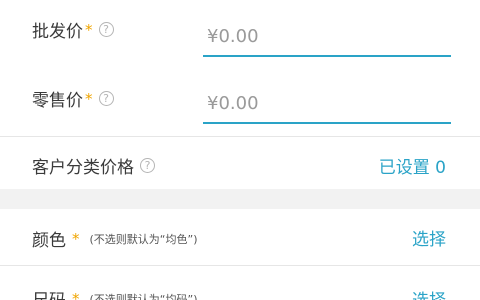  I want to click on color-label-group: 颜色 * (不选则默认为“均色”), so click(115, 239).